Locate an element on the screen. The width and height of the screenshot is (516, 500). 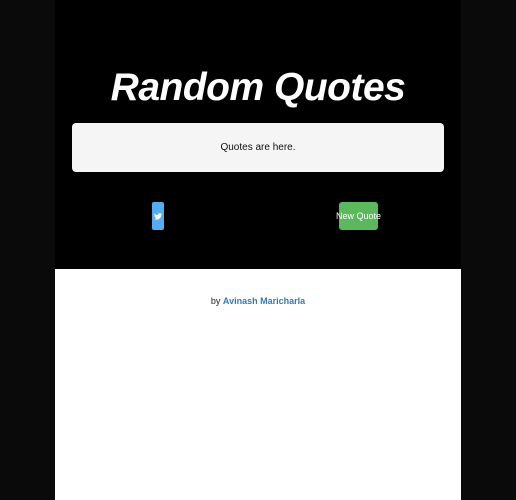
tweet-button is located at coordinates (158, 216).